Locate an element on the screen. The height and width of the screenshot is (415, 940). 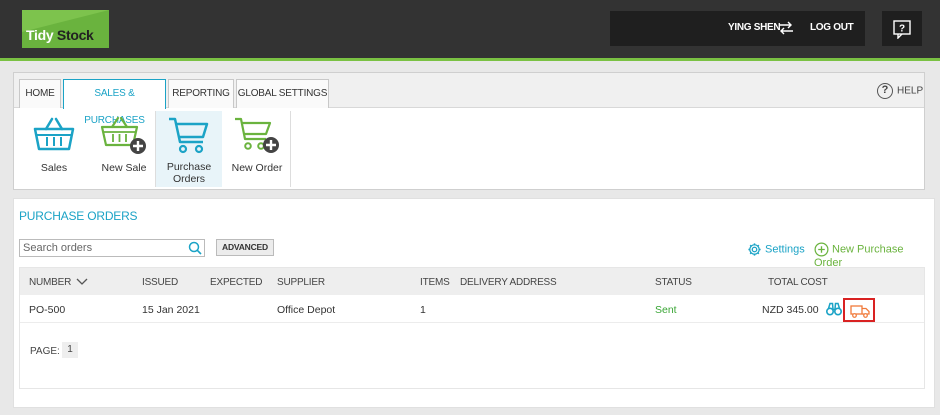
search-icon is located at coordinates (195, 248).